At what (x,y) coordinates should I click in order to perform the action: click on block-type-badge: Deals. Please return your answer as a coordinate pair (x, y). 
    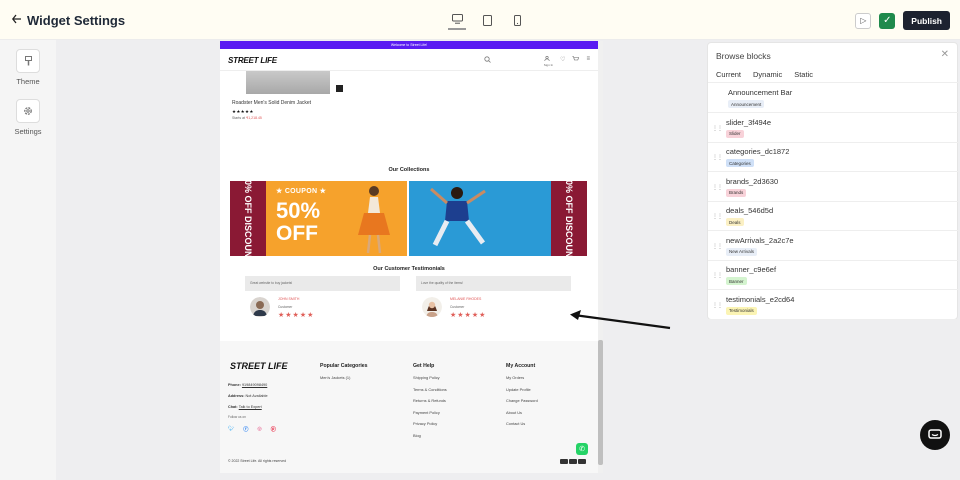
    Looking at the image, I should click on (735, 222).